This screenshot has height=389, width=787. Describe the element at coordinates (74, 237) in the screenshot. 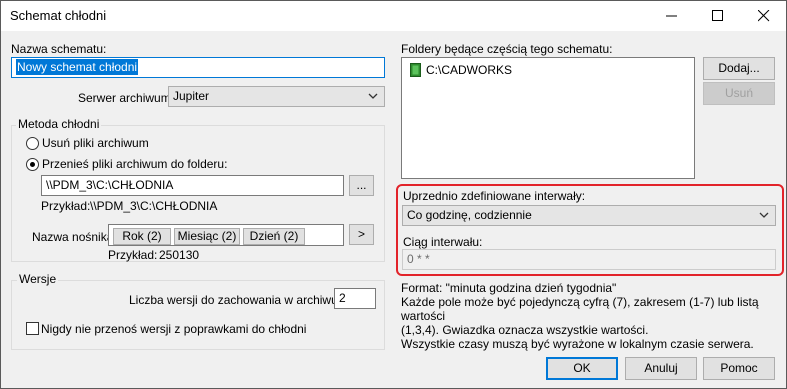

I see `media-name-label: Nazwa nośnika:` at that location.